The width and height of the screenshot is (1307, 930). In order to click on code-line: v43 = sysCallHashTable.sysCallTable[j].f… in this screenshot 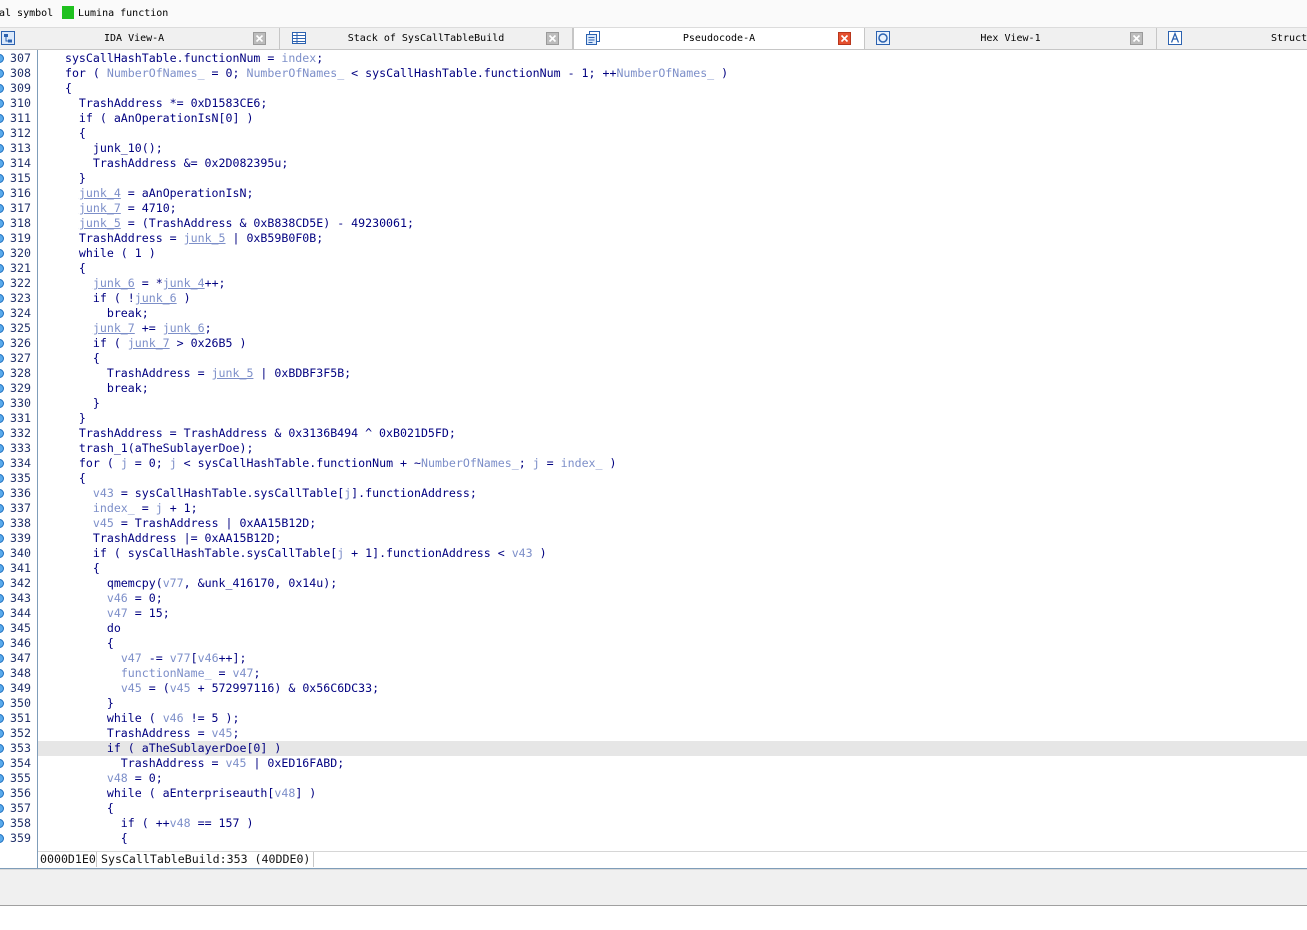, I will do `click(672, 493)`.